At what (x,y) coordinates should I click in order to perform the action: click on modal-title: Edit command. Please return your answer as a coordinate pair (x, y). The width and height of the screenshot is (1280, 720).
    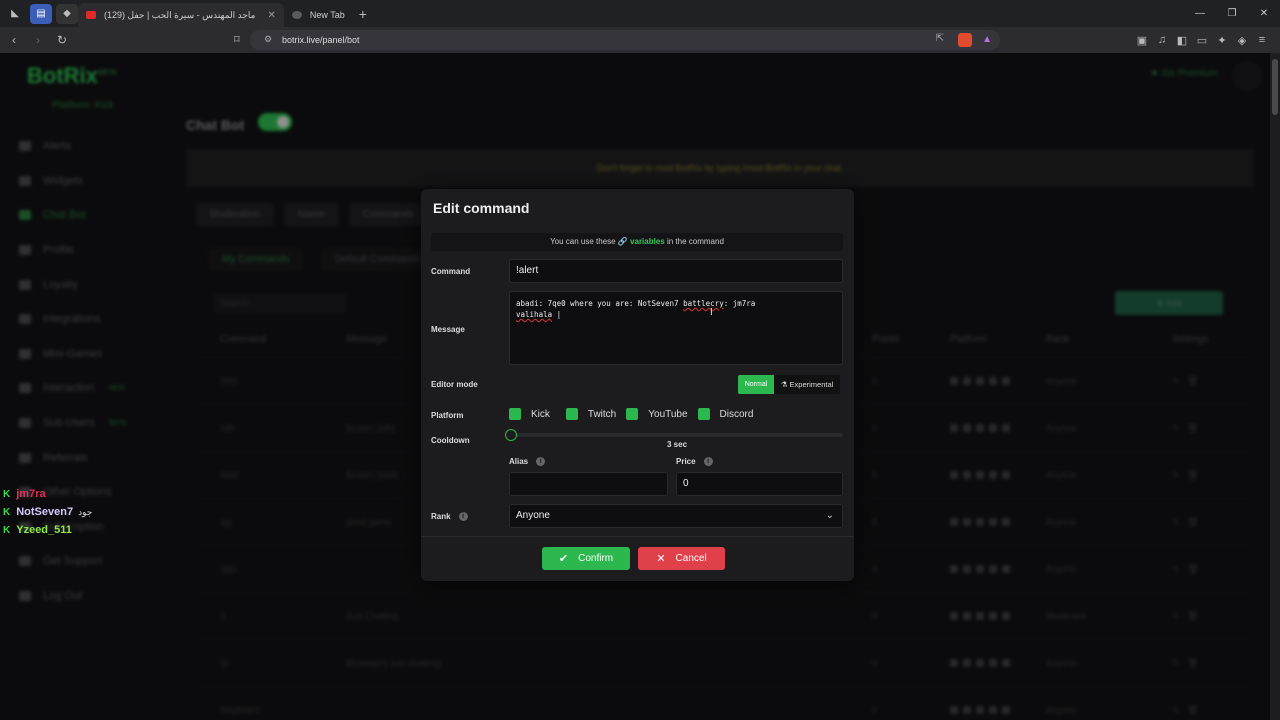
    Looking at the image, I should click on (481, 208).